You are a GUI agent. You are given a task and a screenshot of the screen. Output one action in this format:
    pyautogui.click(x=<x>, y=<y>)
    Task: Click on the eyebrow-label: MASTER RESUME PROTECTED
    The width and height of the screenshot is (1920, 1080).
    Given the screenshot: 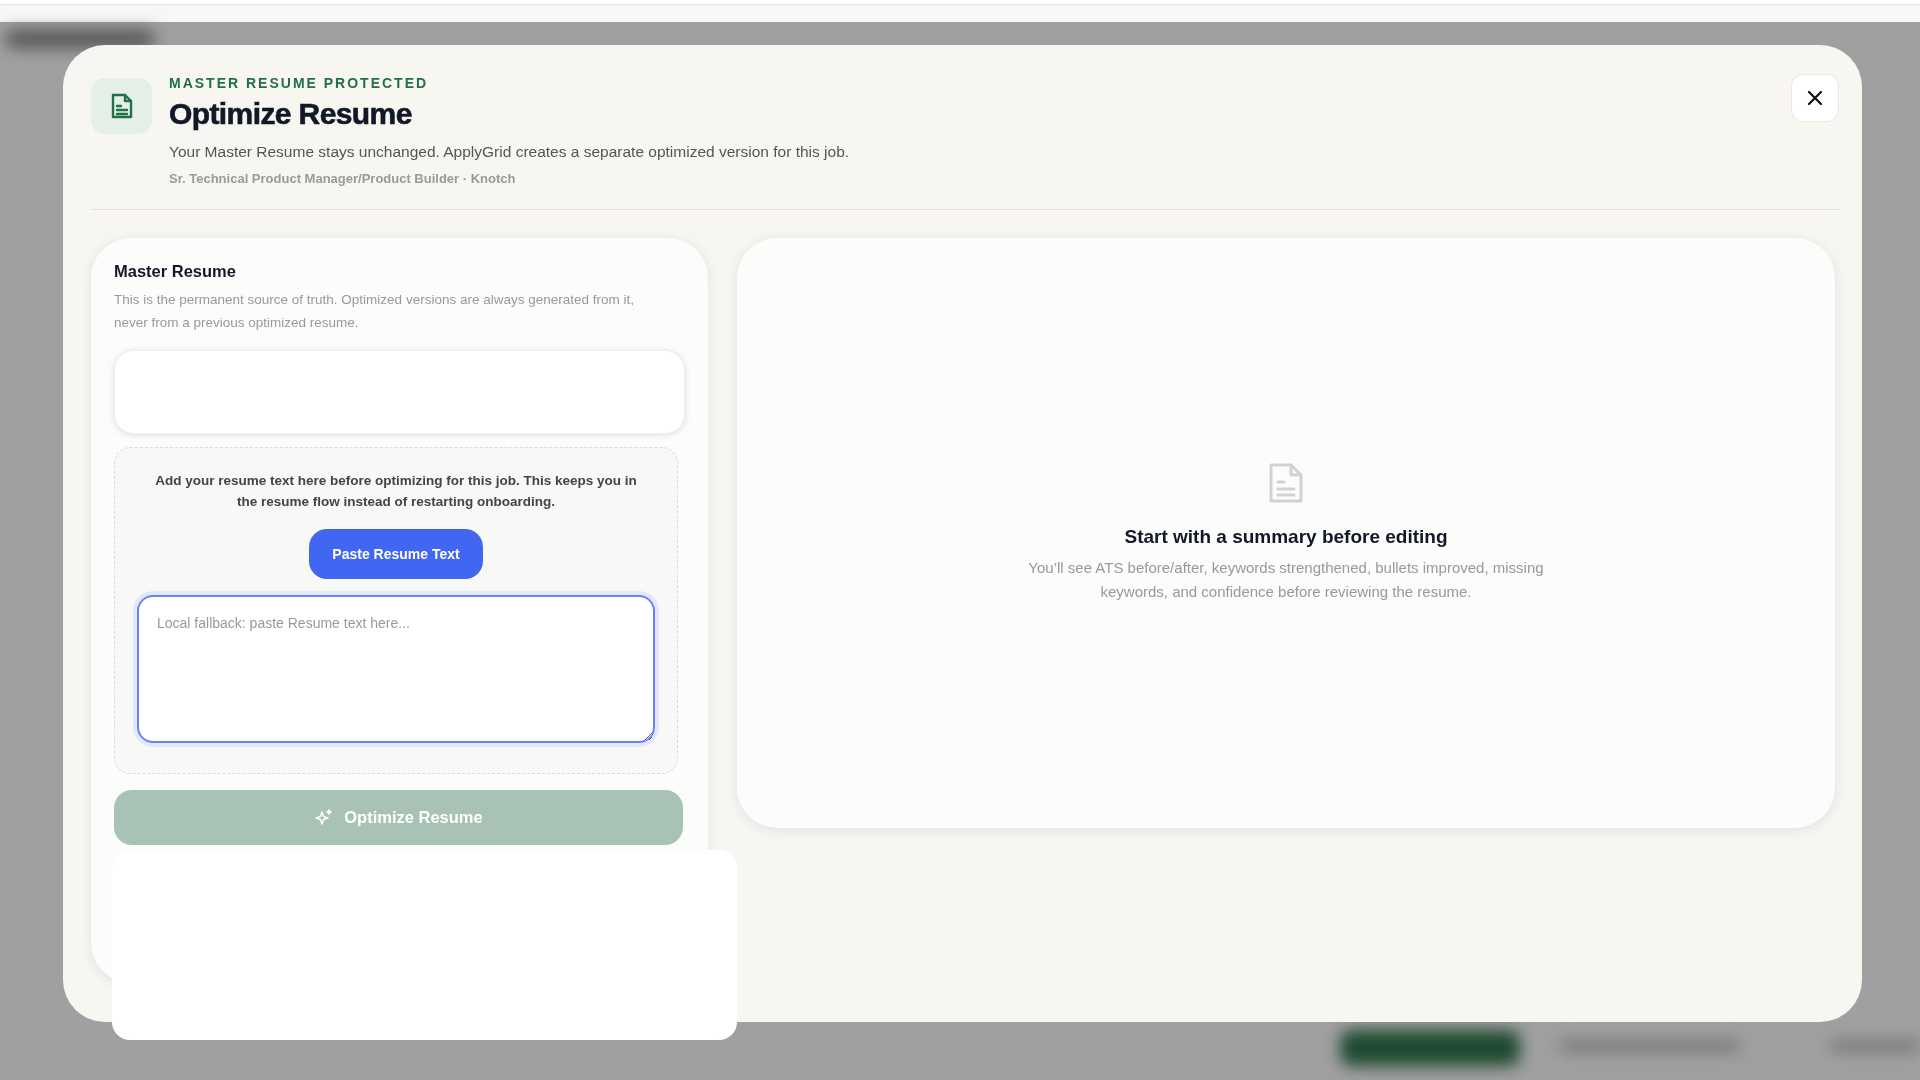 What is the action you would take?
    pyautogui.click(x=299, y=83)
    